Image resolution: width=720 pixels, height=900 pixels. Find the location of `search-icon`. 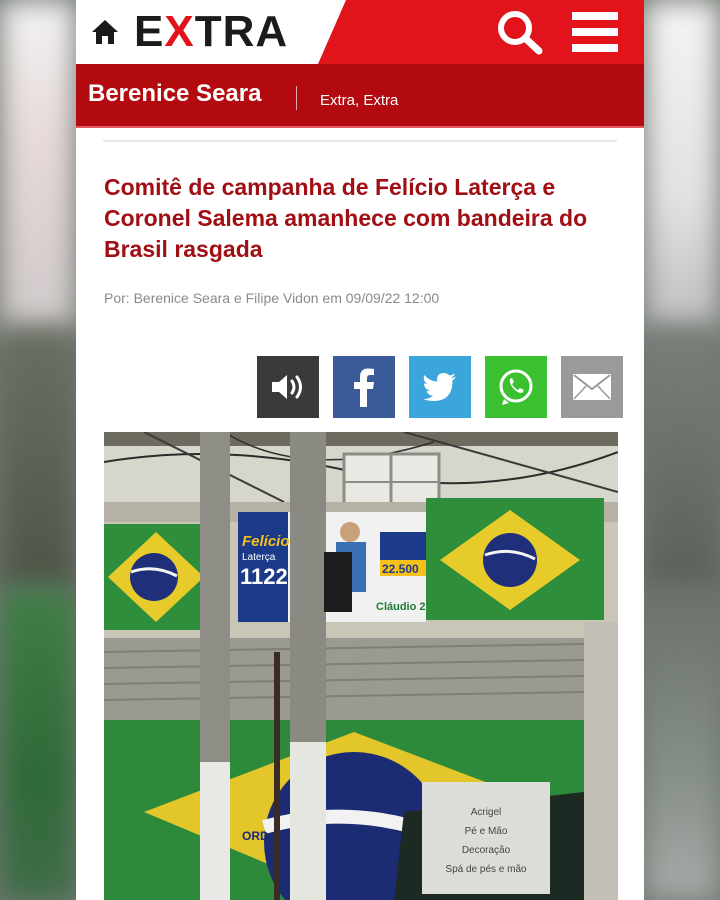

search-icon is located at coordinates (520, 32).